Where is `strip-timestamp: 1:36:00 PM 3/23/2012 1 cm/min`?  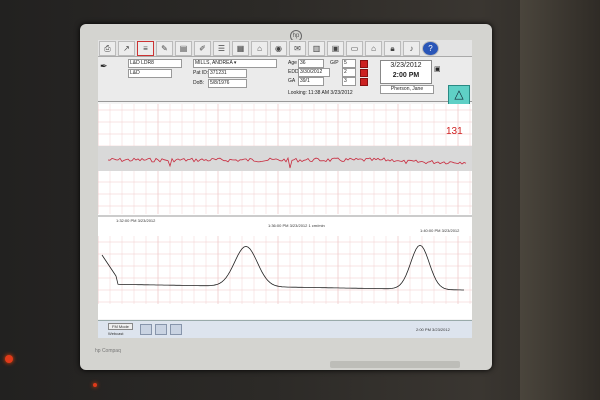 strip-timestamp: 1:36:00 PM 3/23/2012 1 cm/min is located at coordinates (296, 225).